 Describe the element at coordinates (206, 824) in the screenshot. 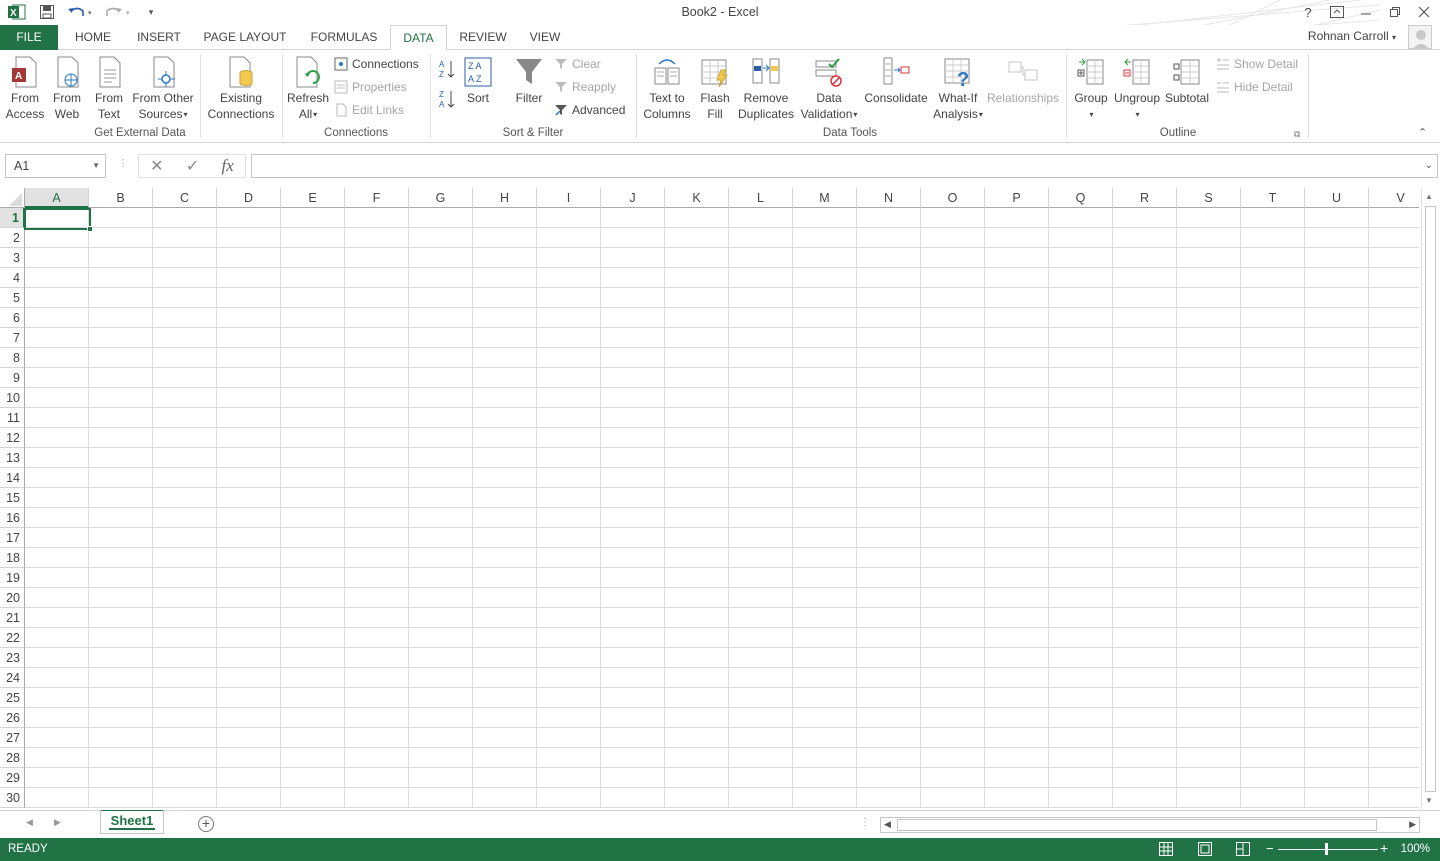

I see `new-sheet-icon: +` at that location.